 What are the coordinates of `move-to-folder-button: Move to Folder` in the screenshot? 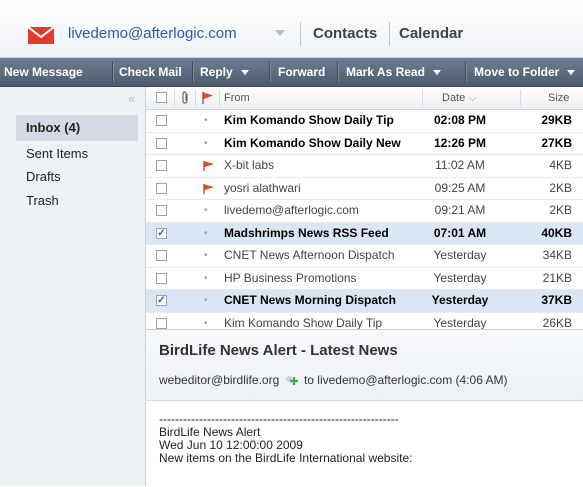 It's located at (525, 72).